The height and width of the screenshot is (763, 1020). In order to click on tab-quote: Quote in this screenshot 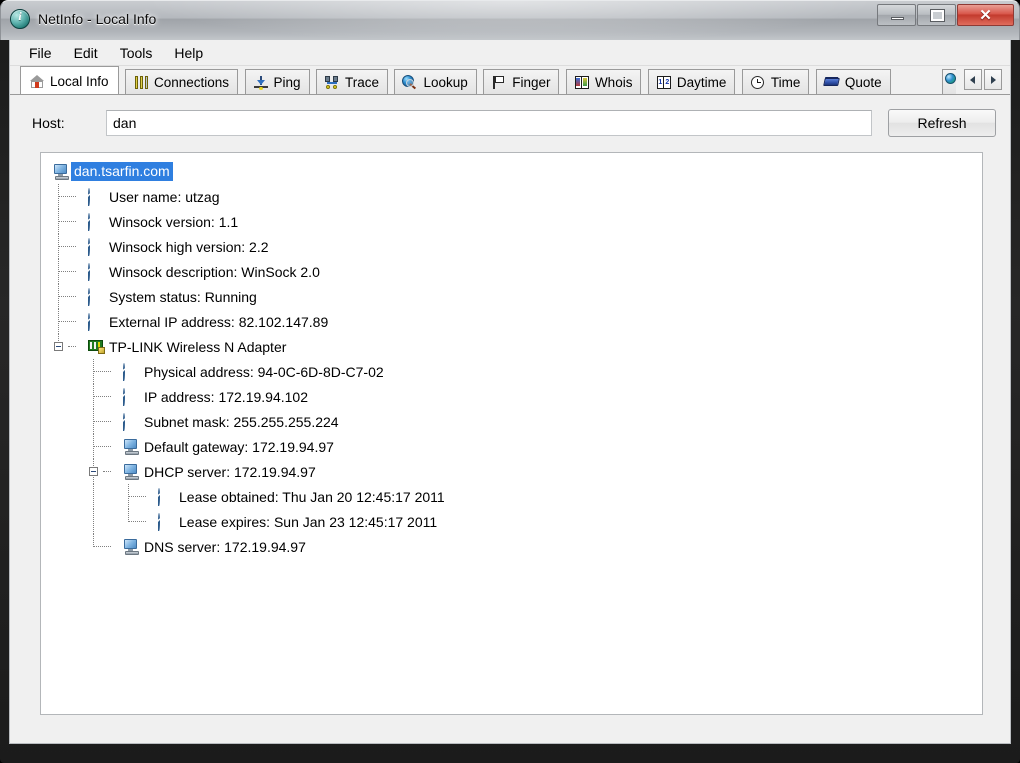, I will do `click(853, 81)`.